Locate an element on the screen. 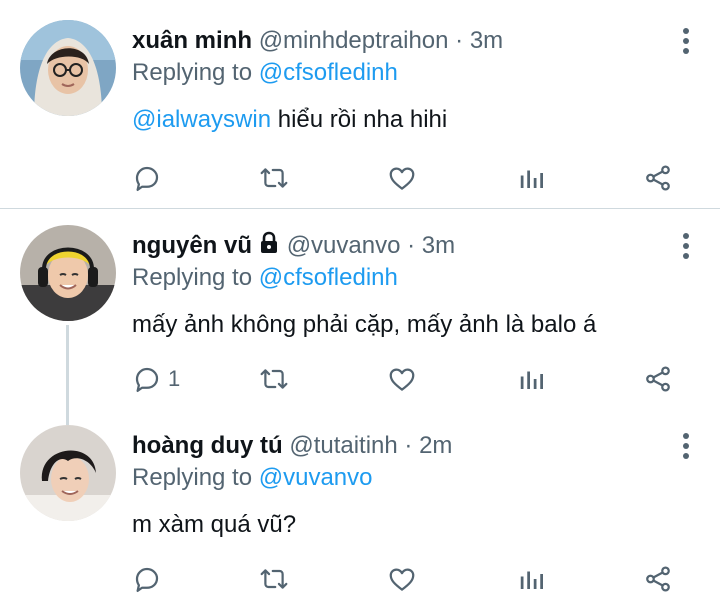 The width and height of the screenshot is (720, 609). tweet-actions: 1 is located at coordinates (412, 379).